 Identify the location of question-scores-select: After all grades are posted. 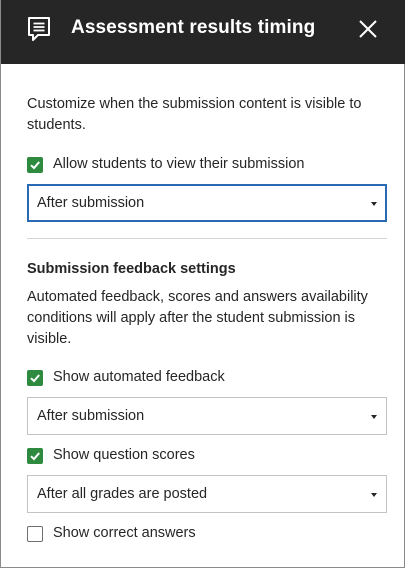
(207, 494).